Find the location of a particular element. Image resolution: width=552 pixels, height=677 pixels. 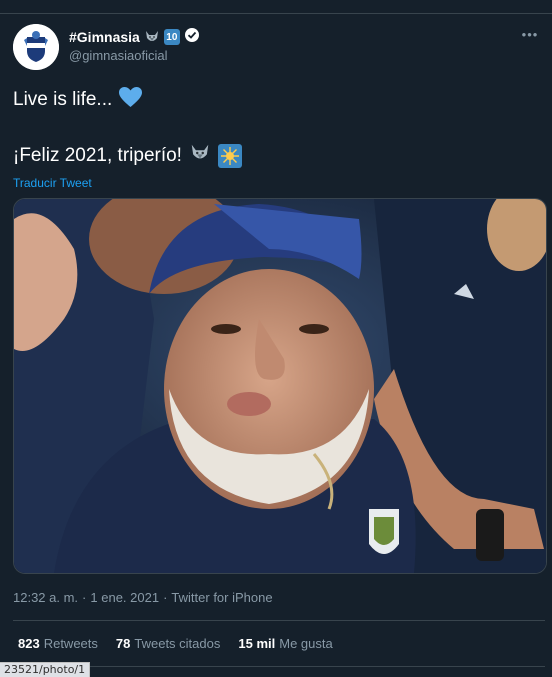

retweets-stat: 823 Retweets is located at coordinates (58, 643).